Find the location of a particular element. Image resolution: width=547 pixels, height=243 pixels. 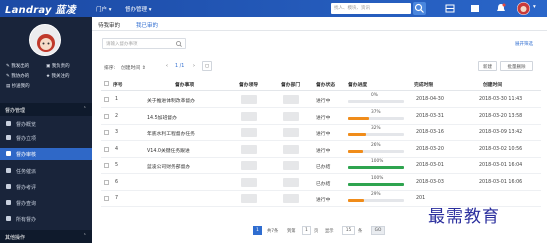

search-input: 请输入督办事项 is located at coordinates (144, 43).